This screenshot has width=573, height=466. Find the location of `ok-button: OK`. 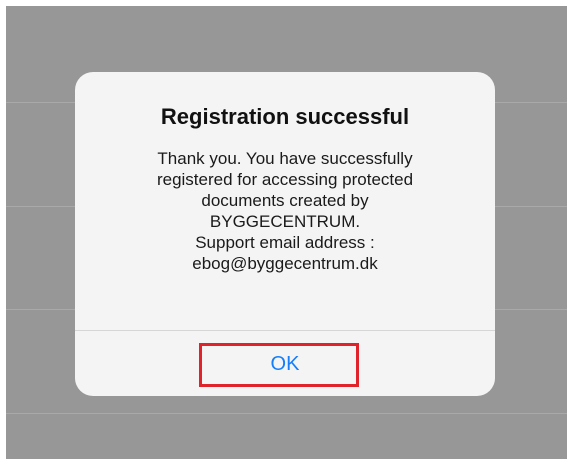

ok-button: OK is located at coordinates (285, 363).